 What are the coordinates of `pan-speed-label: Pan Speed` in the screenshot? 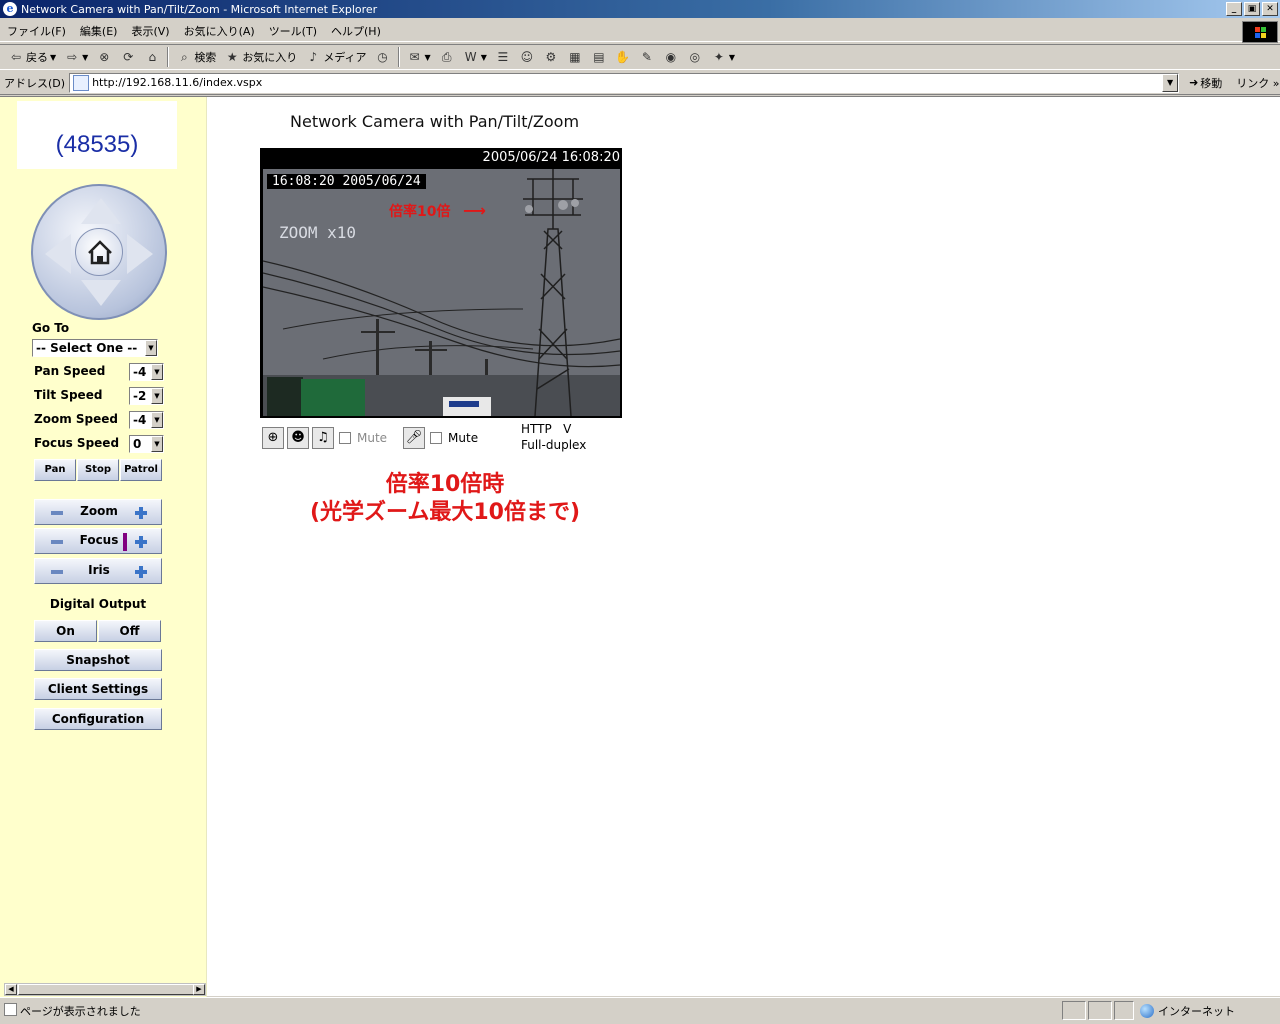 It's located at (70, 371).